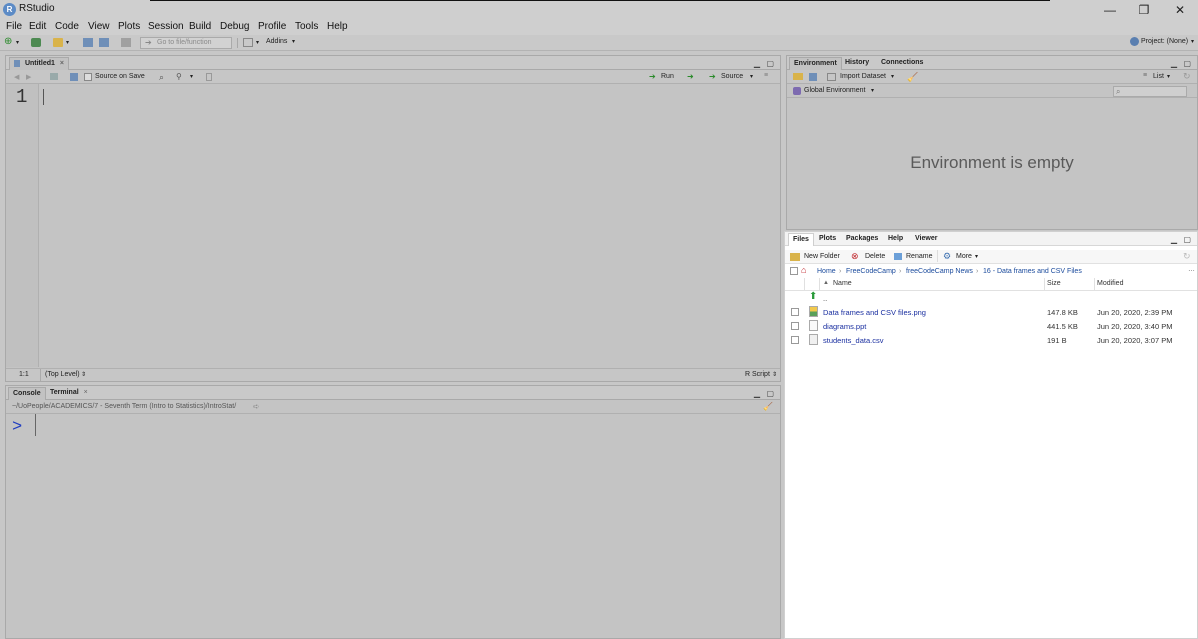 The height and width of the screenshot is (639, 1198). I want to click on minimize-env-icon: ▁, so click(1174, 63).